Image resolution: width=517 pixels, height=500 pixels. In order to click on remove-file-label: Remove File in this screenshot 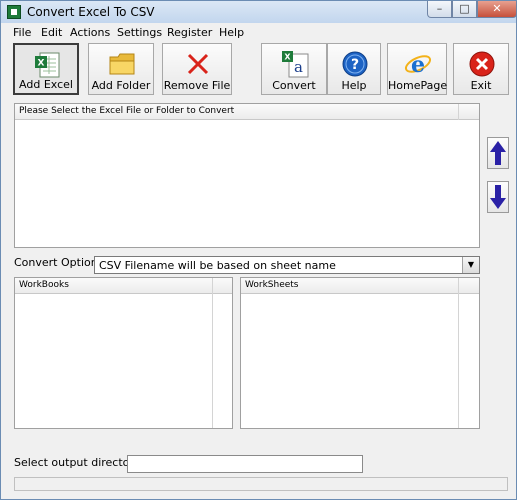, I will do `click(197, 85)`.